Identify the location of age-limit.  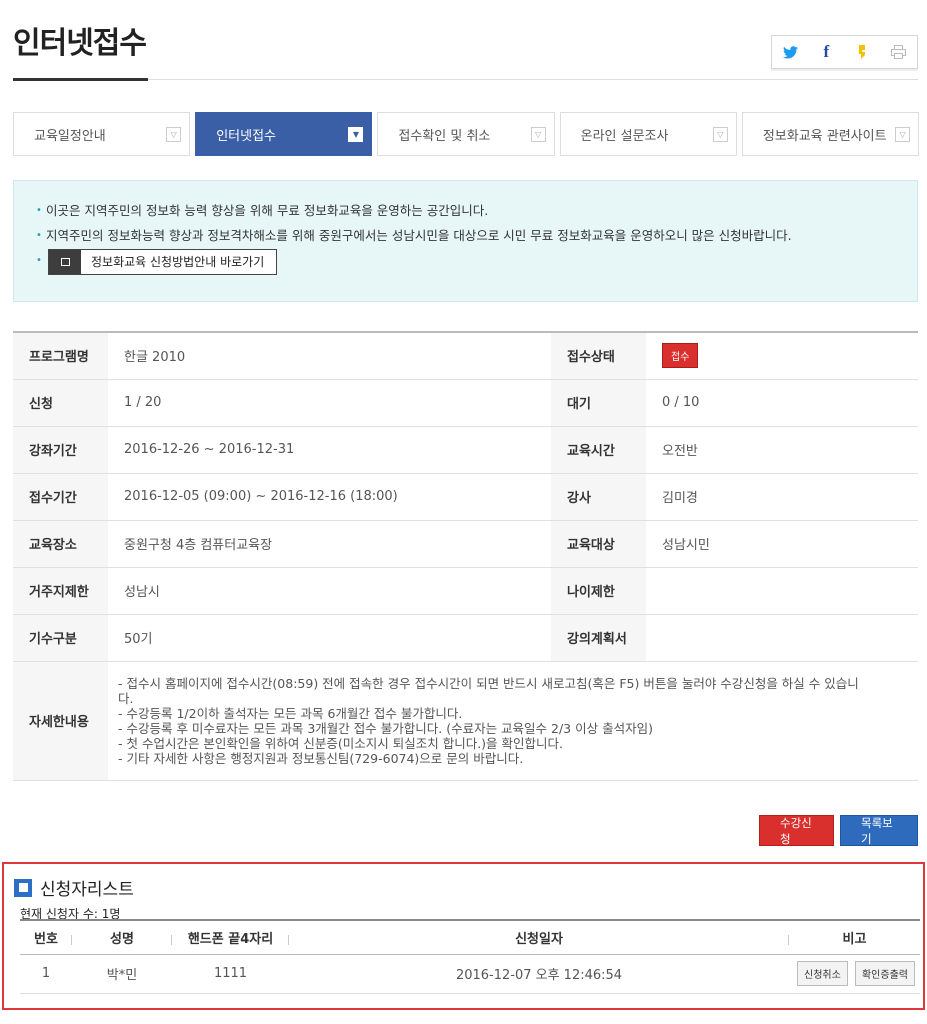
(782, 591).